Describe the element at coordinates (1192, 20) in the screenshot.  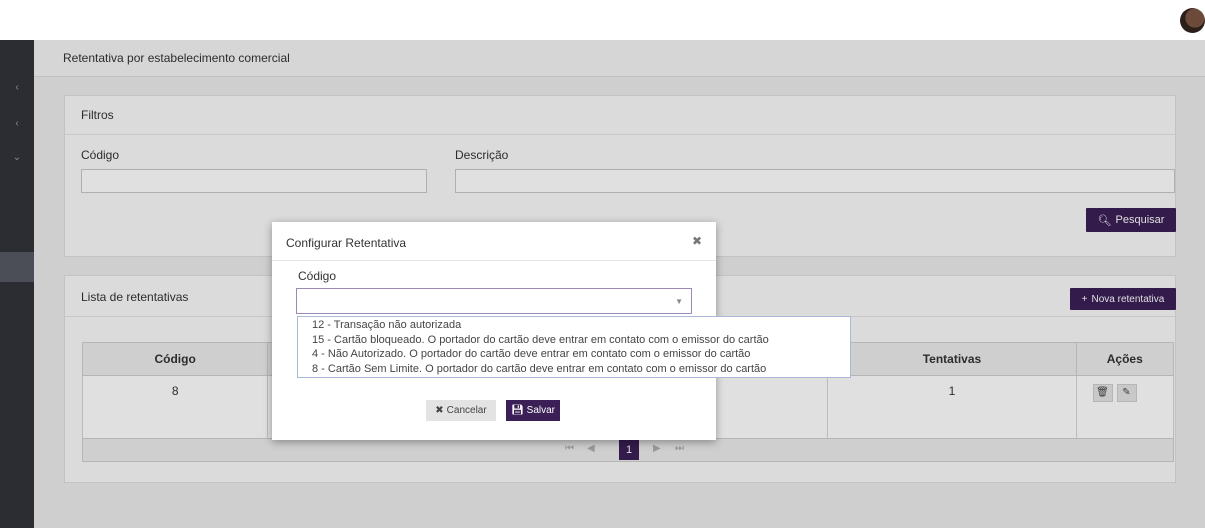
I see `avatar` at that location.